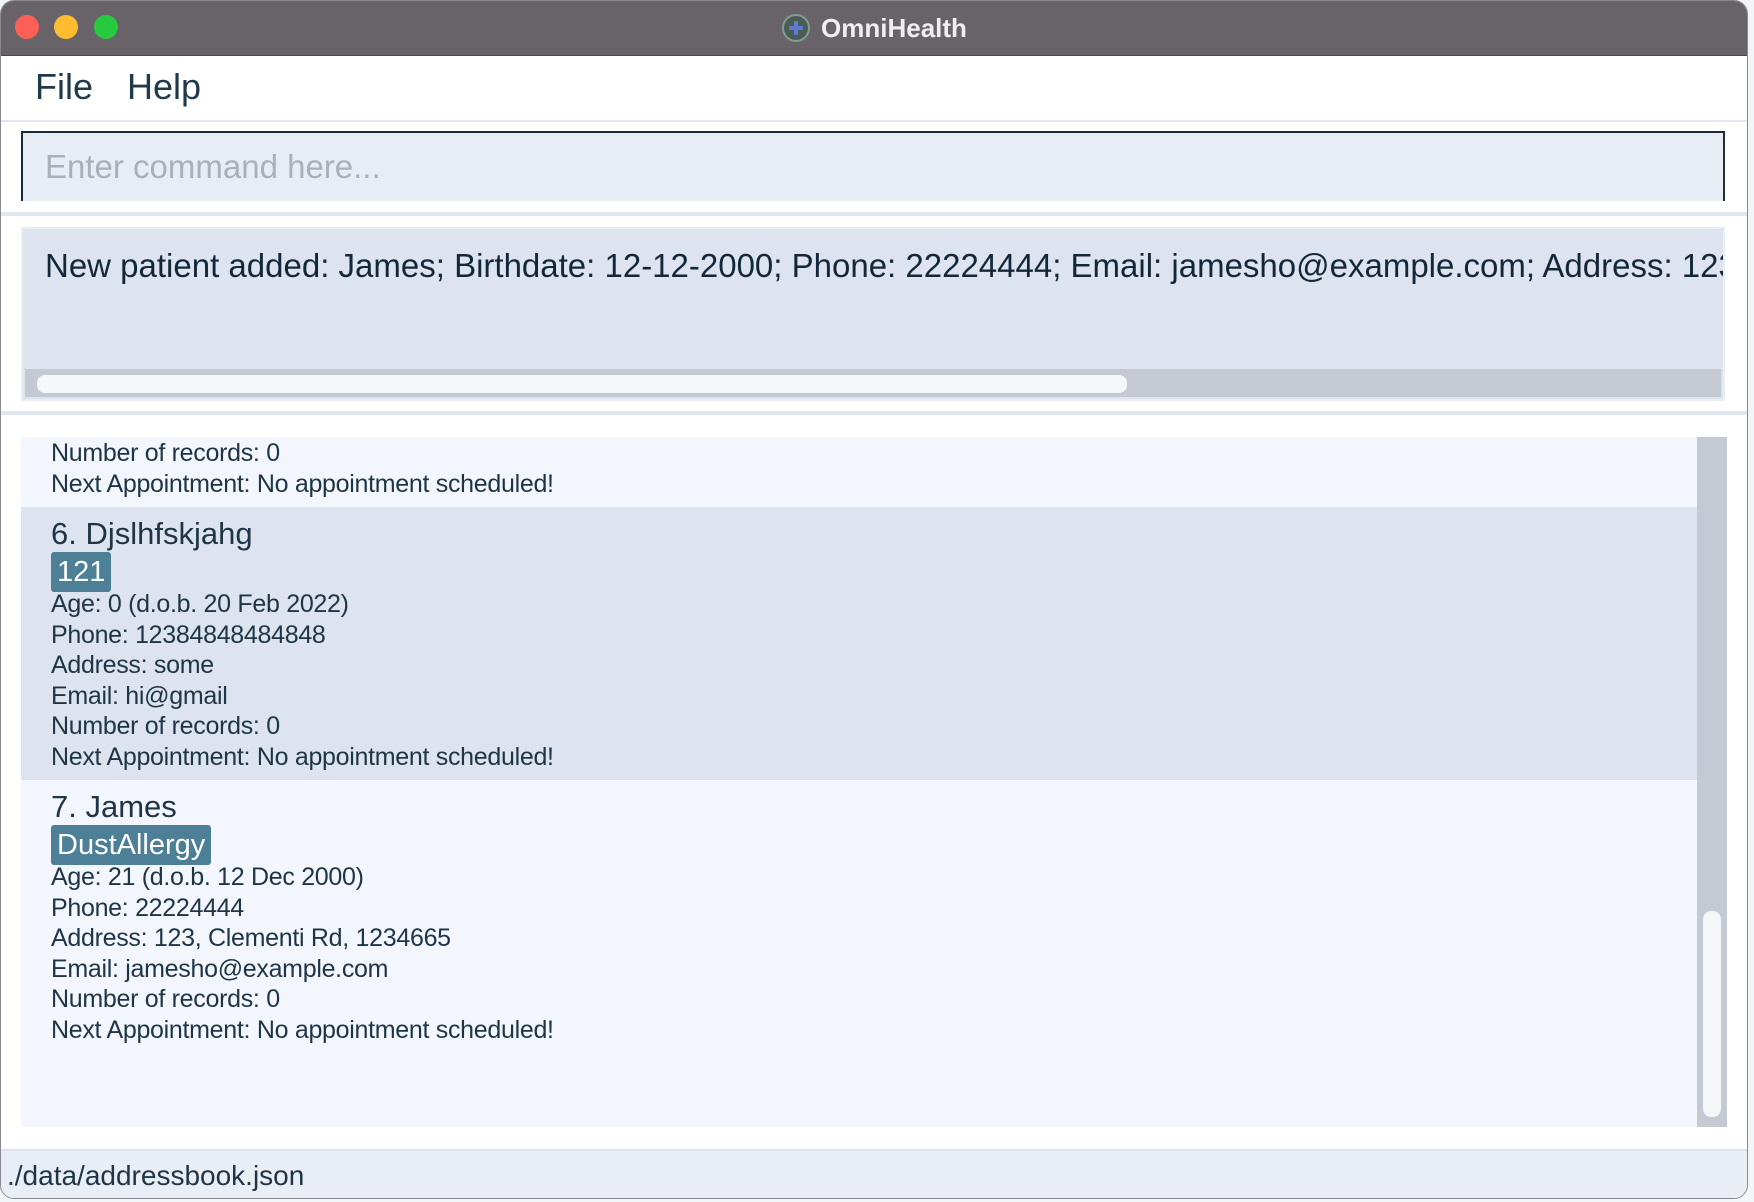 The width and height of the screenshot is (1754, 1202). What do you see at coordinates (147, 908) in the screenshot?
I see `patient-phone: Phone: 22224444` at bounding box center [147, 908].